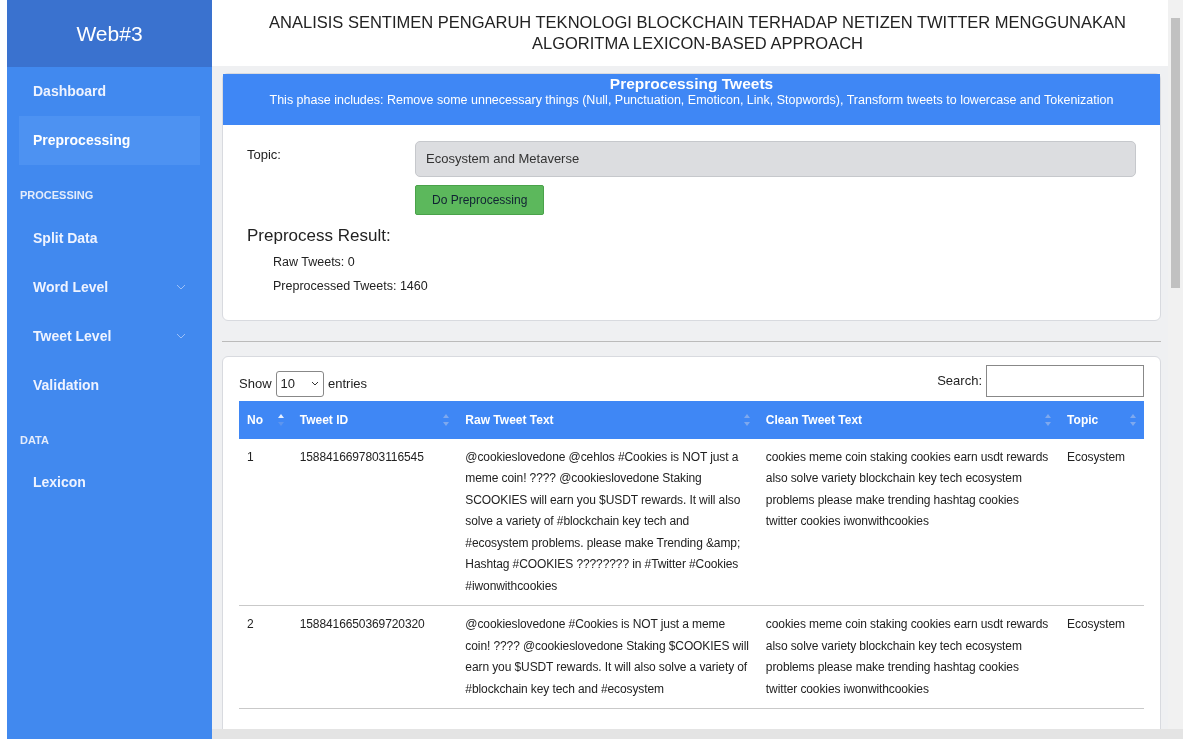 The height and width of the screenshot is (739, 1183). What do you see at coordinates (265, 522) in the screenshot?
I see `row-number: 1` at bounding box center [265, 522].